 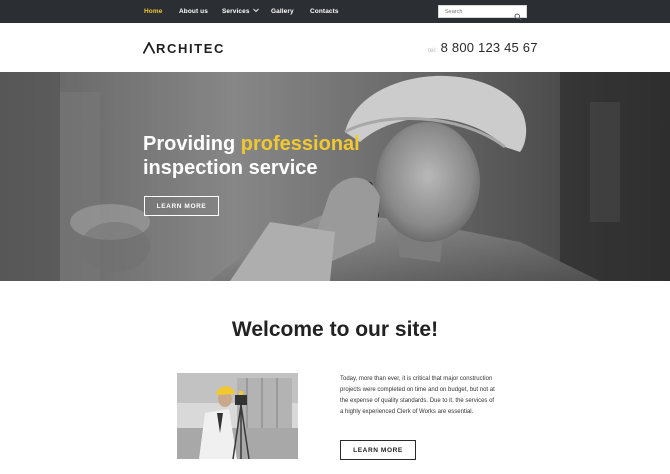 I want to click on header-phone: tel: 8 800 123 45 67, so click(x=483, y=47).